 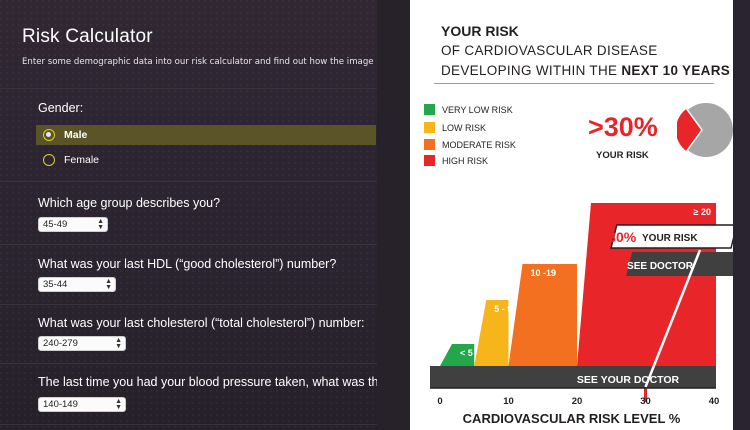 I want to click on risk-step-bar, so click(x=542, y=315).